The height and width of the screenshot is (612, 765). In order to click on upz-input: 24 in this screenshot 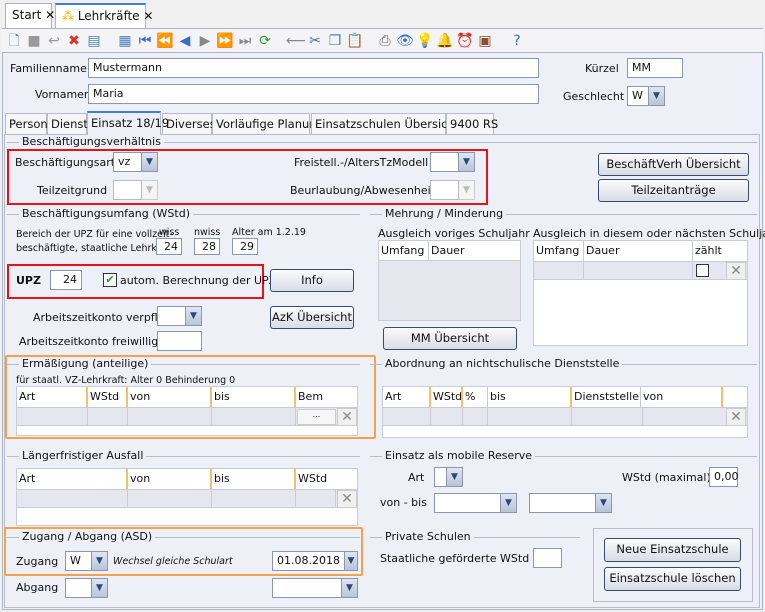, I will do `click(66, 280)`.